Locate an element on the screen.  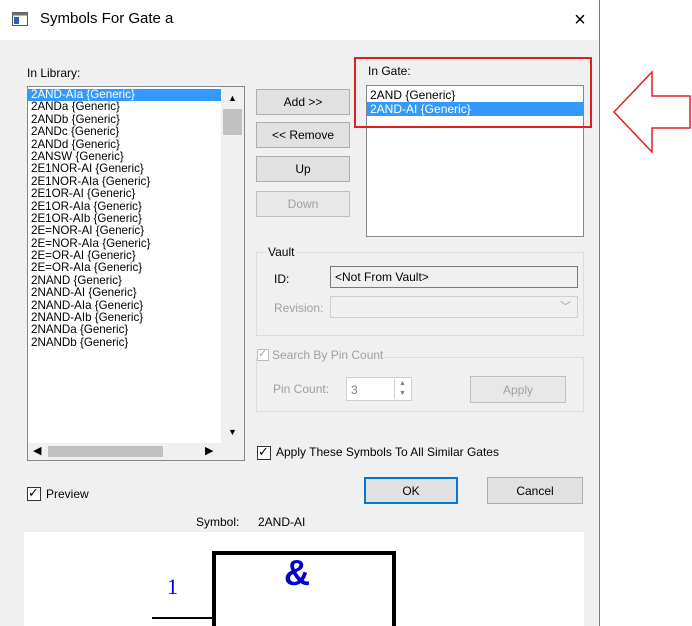
preview-label: Preview is located at coordinates (67, 494).